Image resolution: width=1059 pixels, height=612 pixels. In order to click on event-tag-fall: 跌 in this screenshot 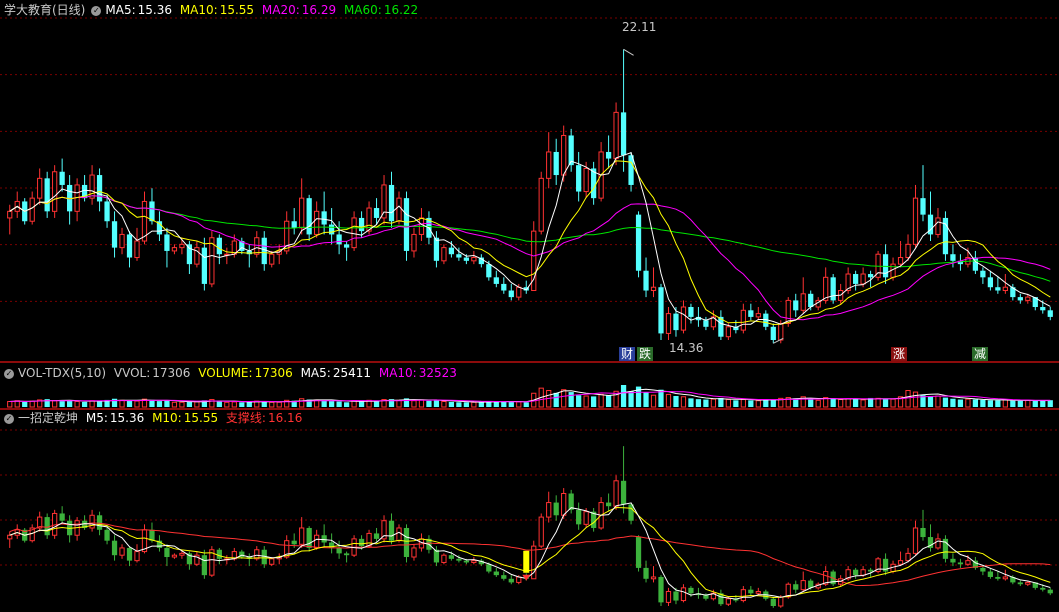, I will do `click(645, 354)`.